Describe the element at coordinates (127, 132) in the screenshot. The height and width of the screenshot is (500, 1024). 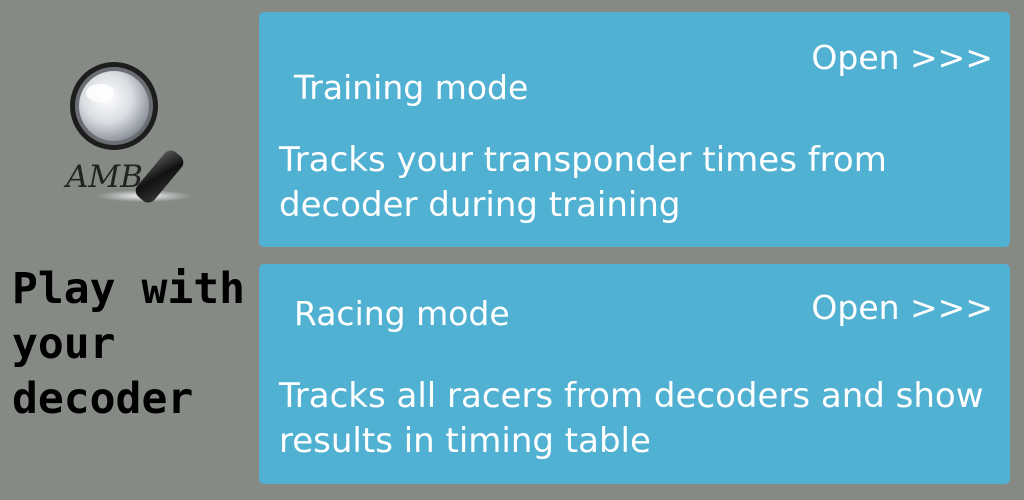
I see `magnifier-icon: AMB` at that location.